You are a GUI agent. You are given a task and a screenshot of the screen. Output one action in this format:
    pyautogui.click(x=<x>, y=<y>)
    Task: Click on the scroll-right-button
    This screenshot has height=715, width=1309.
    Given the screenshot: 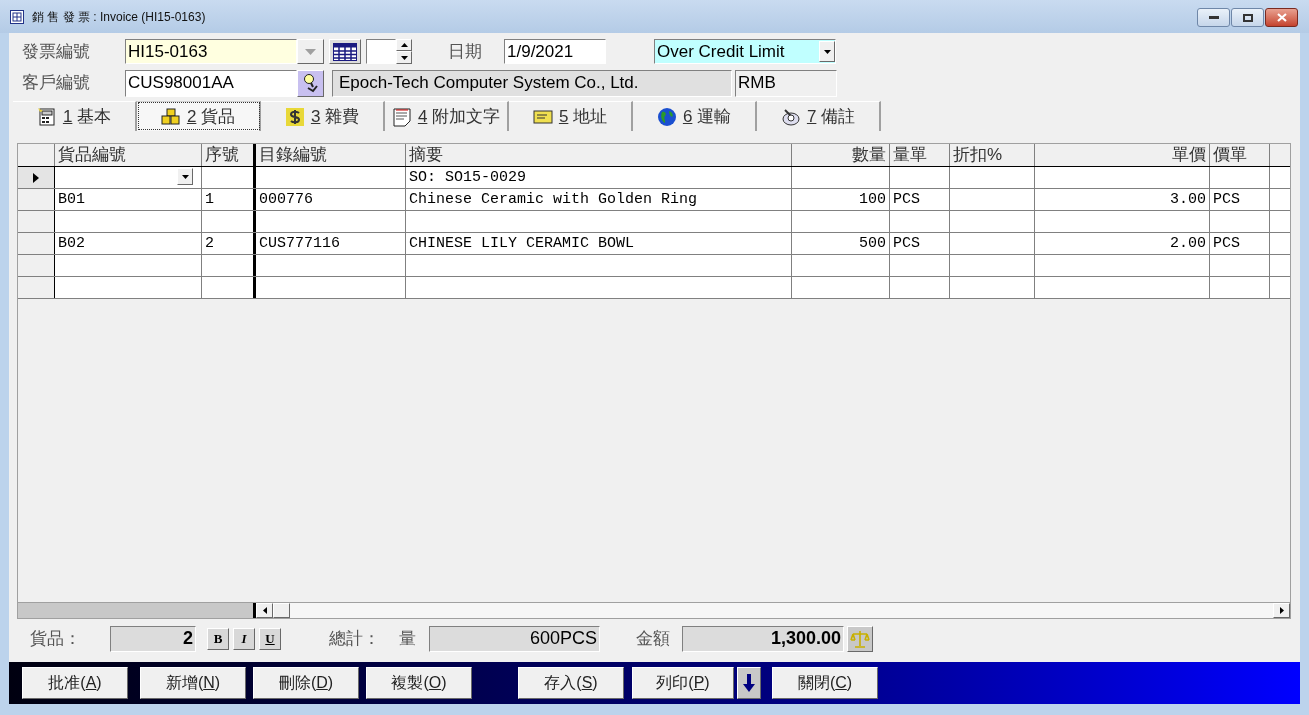 What is the action you would take?
    pyautogui.click(x=1281, y=610)
    